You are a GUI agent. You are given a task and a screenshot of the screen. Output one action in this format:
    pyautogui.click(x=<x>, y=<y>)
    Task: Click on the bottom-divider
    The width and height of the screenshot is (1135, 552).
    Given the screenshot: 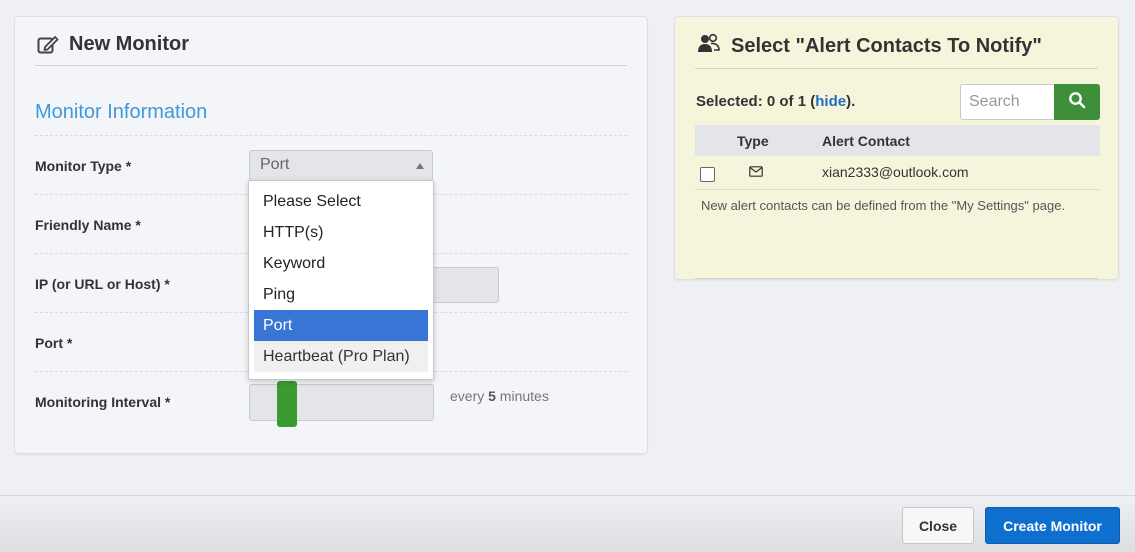 What is the action you would take?
    pyautogui.click(x=896, y=278)
    